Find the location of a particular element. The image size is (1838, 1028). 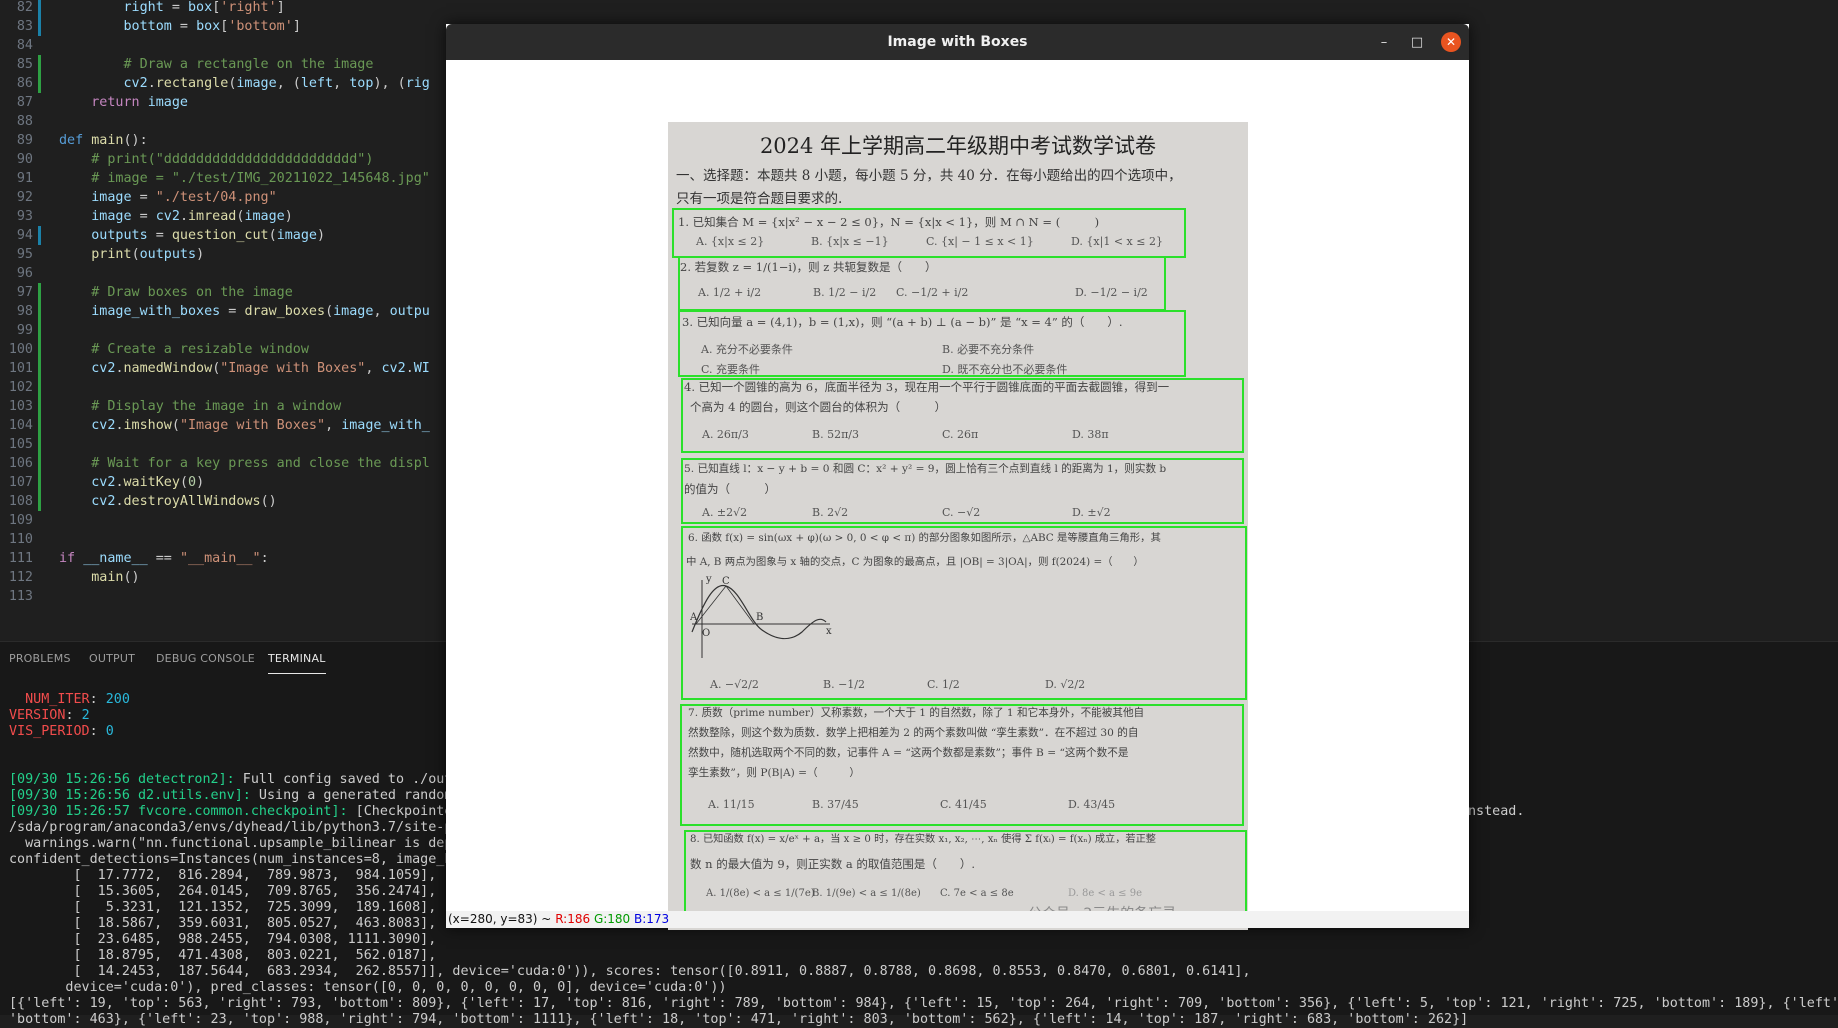

line-number: 89 is located at coordinates (24, 140).